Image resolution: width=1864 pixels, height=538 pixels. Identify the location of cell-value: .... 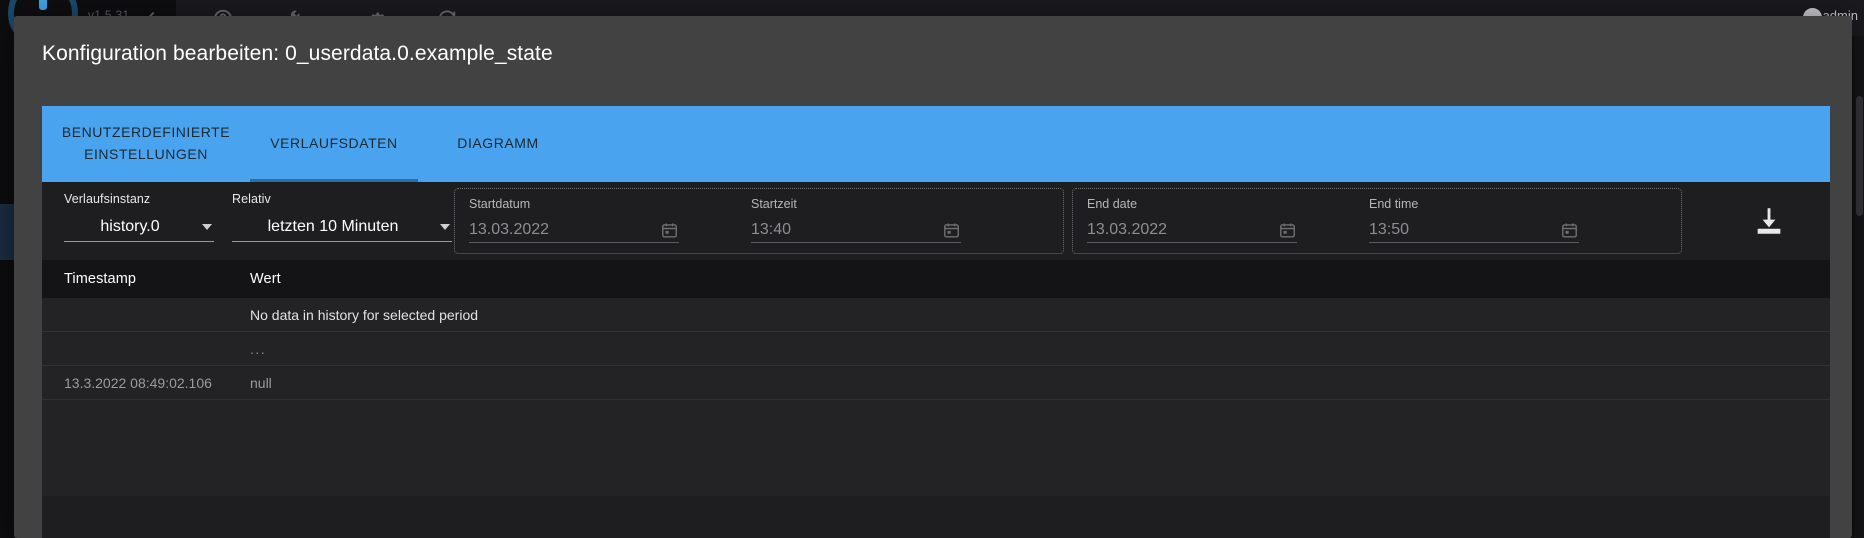
(258, 348).